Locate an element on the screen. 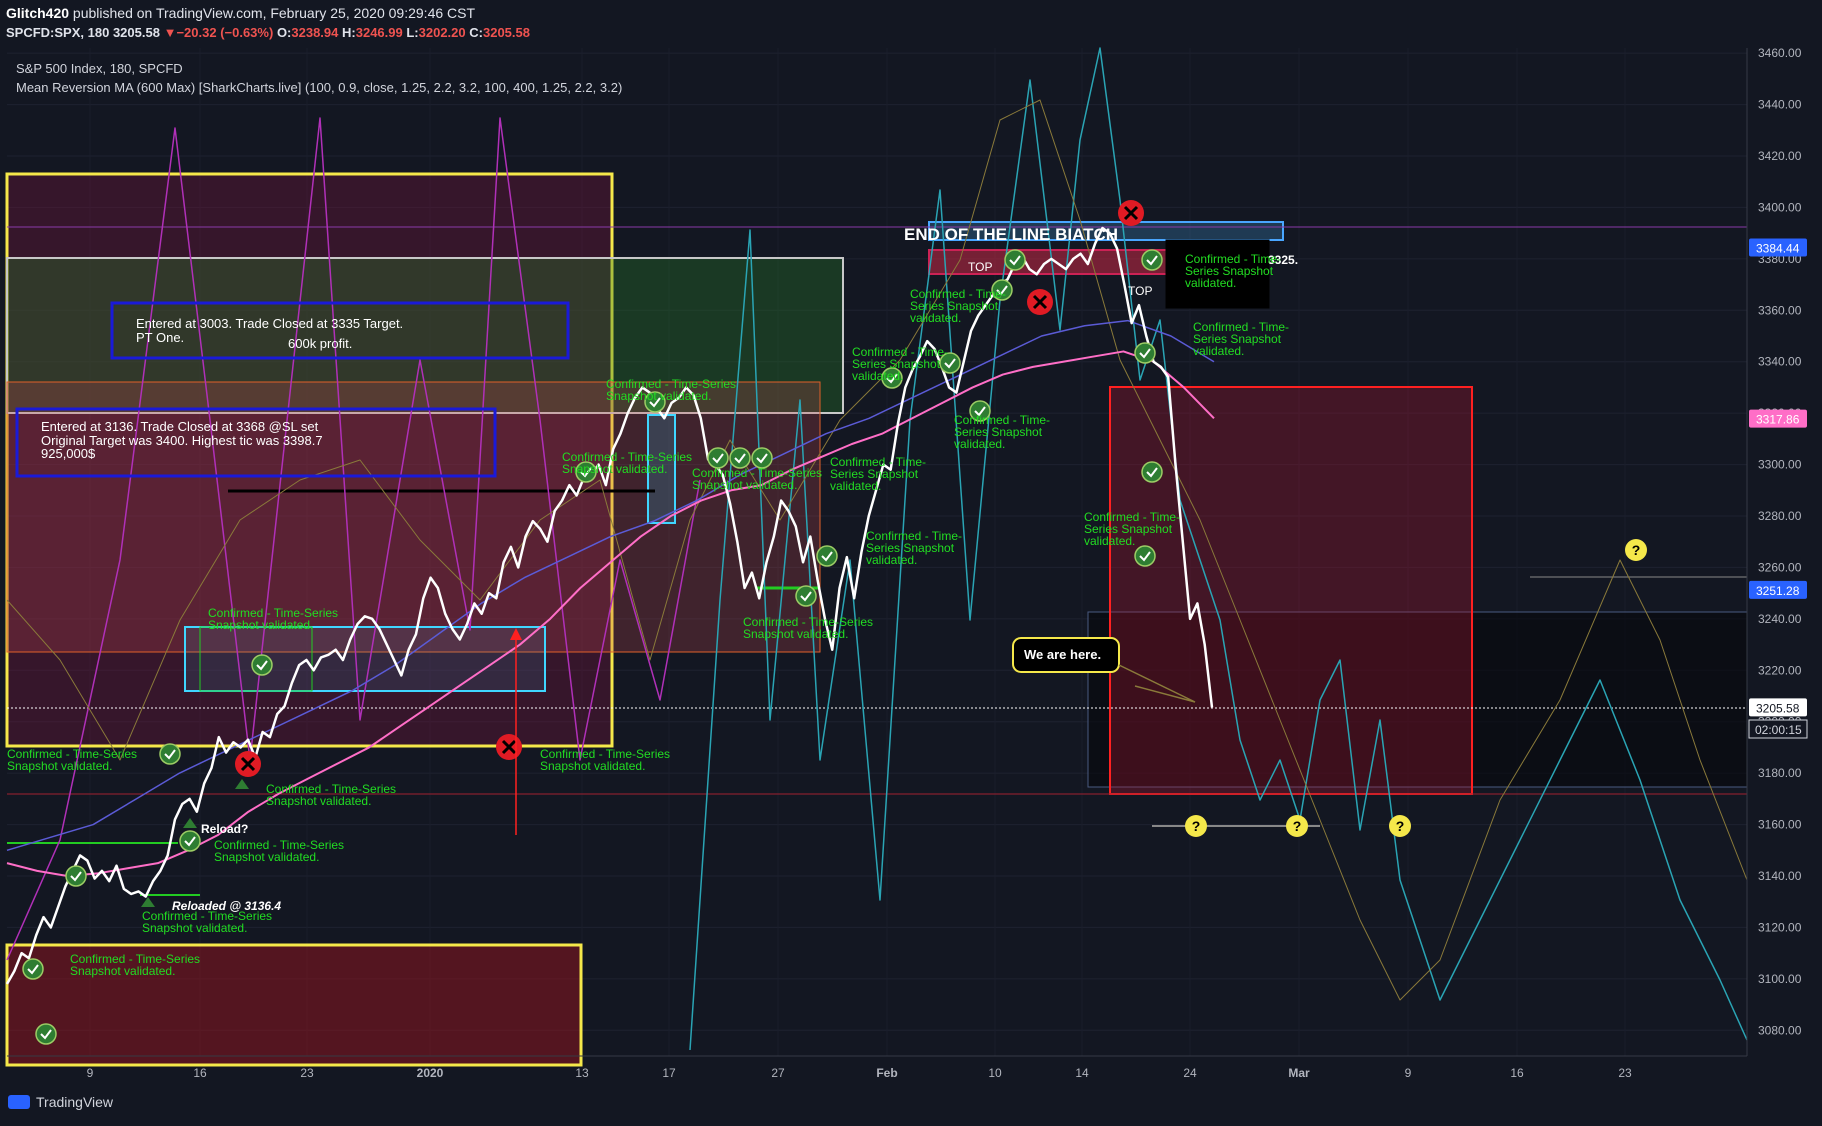 The image size is (1822, 1126). tradingview-logo: TradingView is located at coordinates (60, 1102).